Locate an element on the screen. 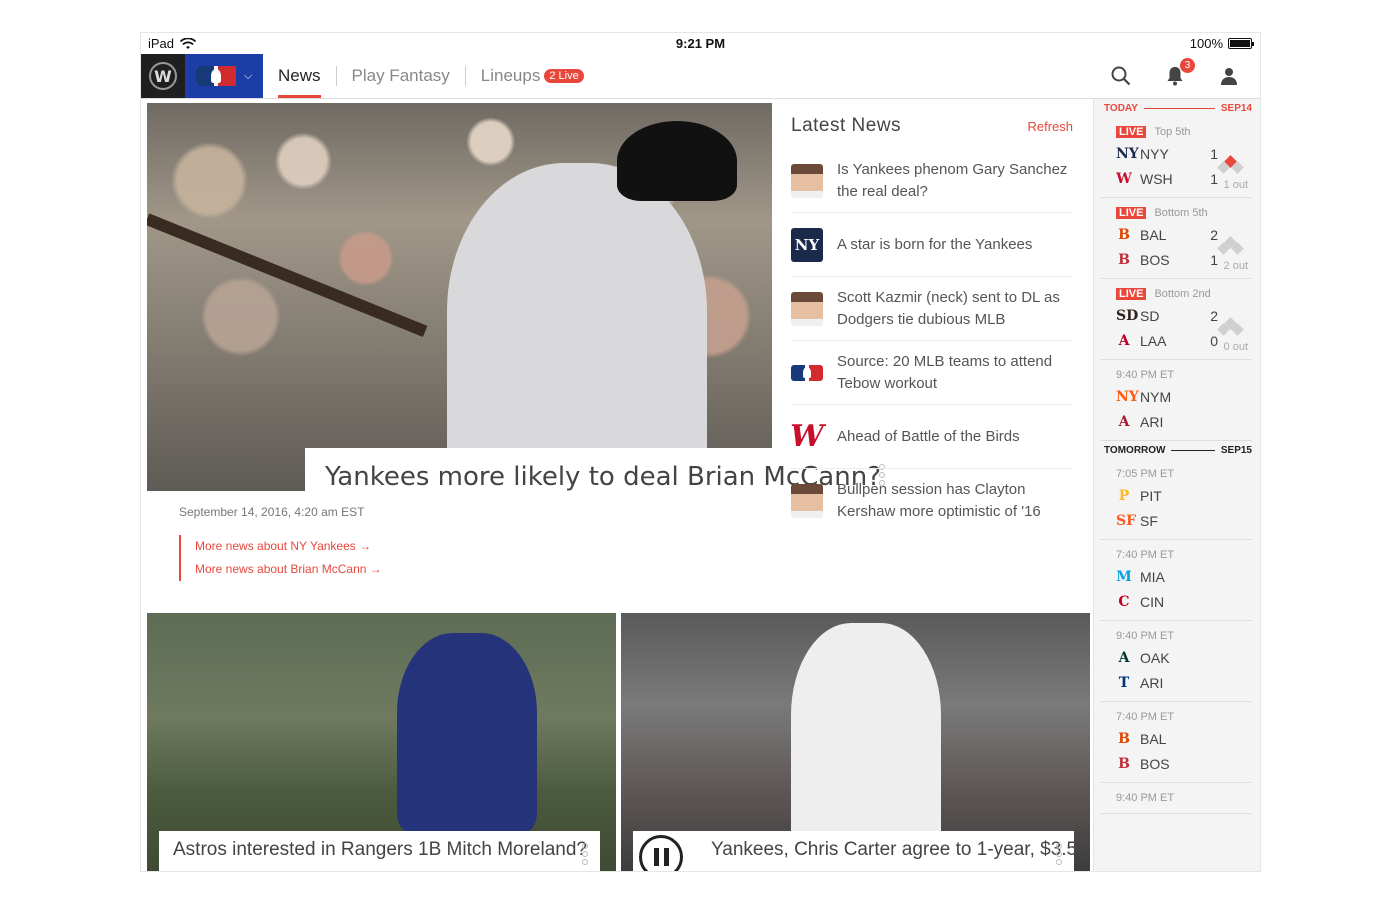  search-icon is located at coordinates (1121, 76).